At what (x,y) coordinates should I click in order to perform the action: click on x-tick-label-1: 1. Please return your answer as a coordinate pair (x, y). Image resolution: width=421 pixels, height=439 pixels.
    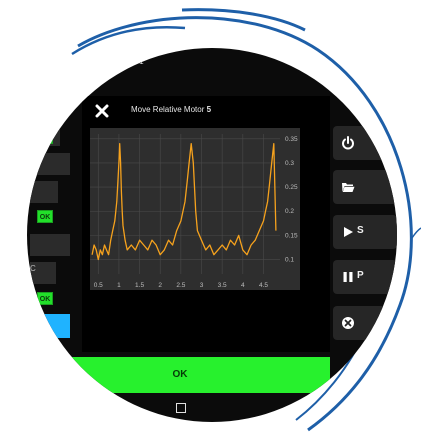
    Looking at the image, I should click on (119, 285).